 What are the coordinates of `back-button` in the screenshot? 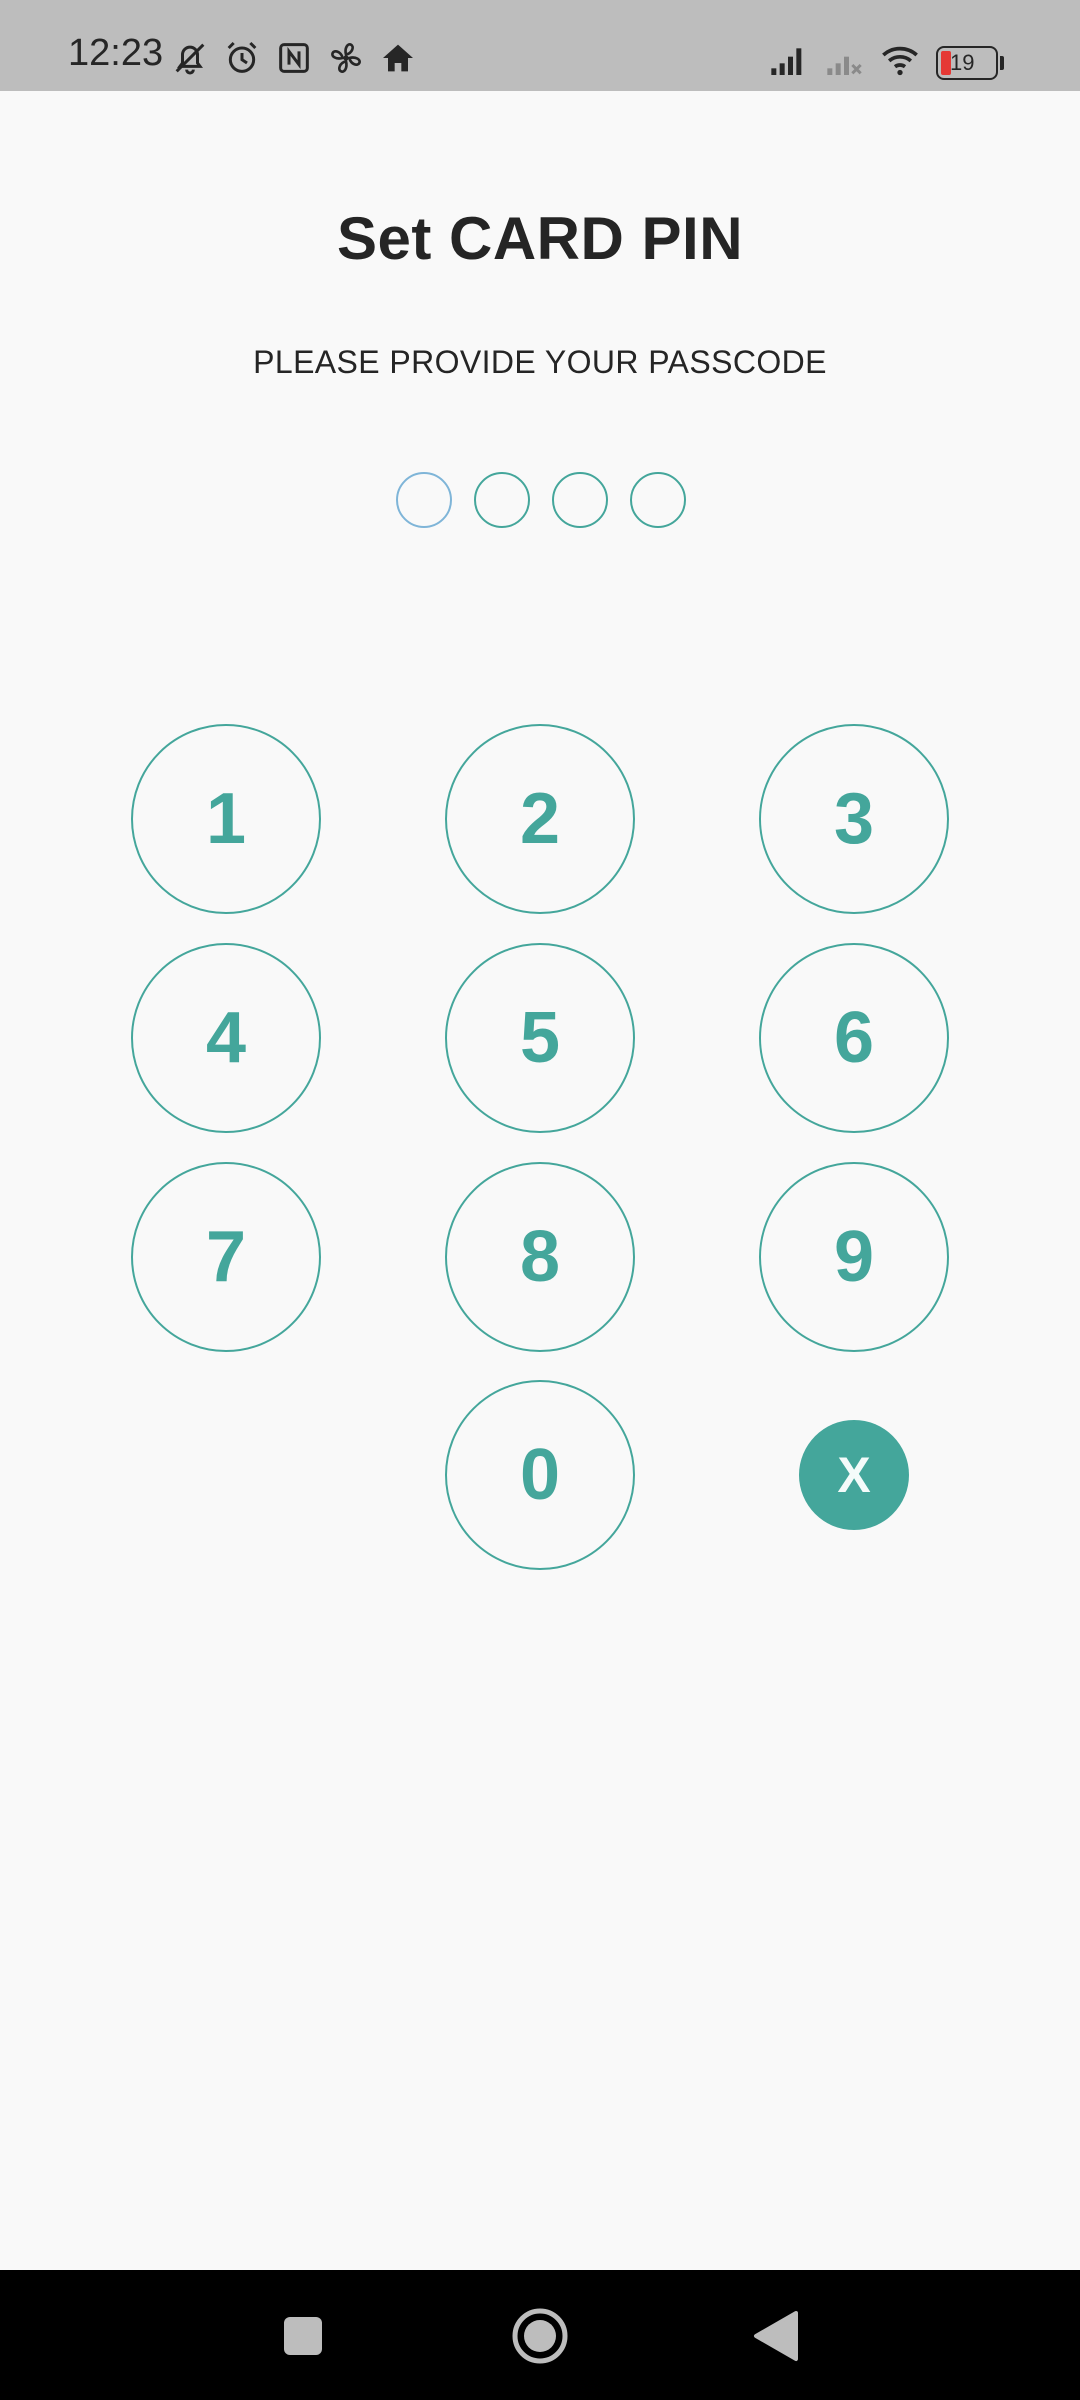 It's located at (776, 2336).